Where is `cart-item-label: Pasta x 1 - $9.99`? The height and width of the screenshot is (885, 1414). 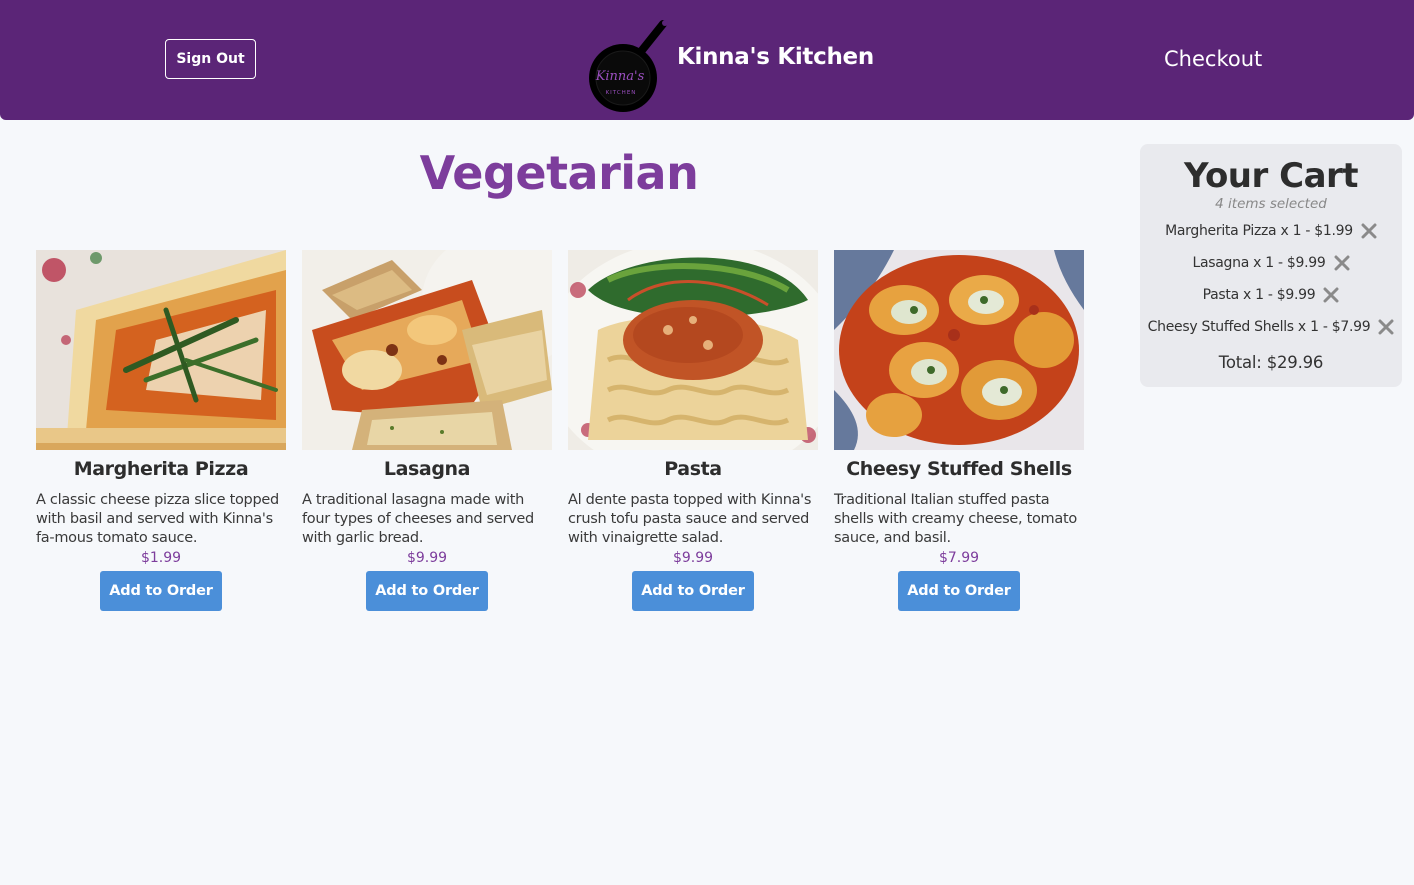
cart-item-label: Pasta x 1 - $9.99 is located at coordinates (1259, 295).